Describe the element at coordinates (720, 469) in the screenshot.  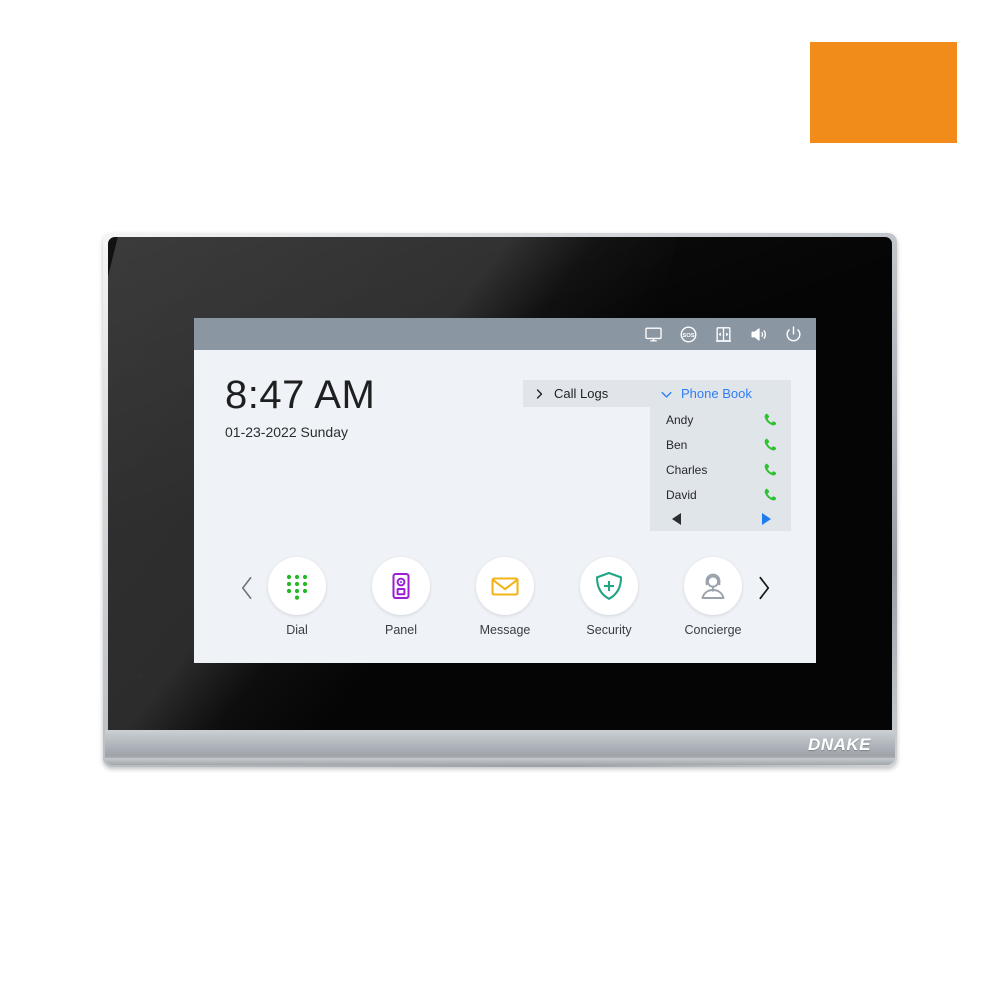
I see `list-item: Charles` at that location.